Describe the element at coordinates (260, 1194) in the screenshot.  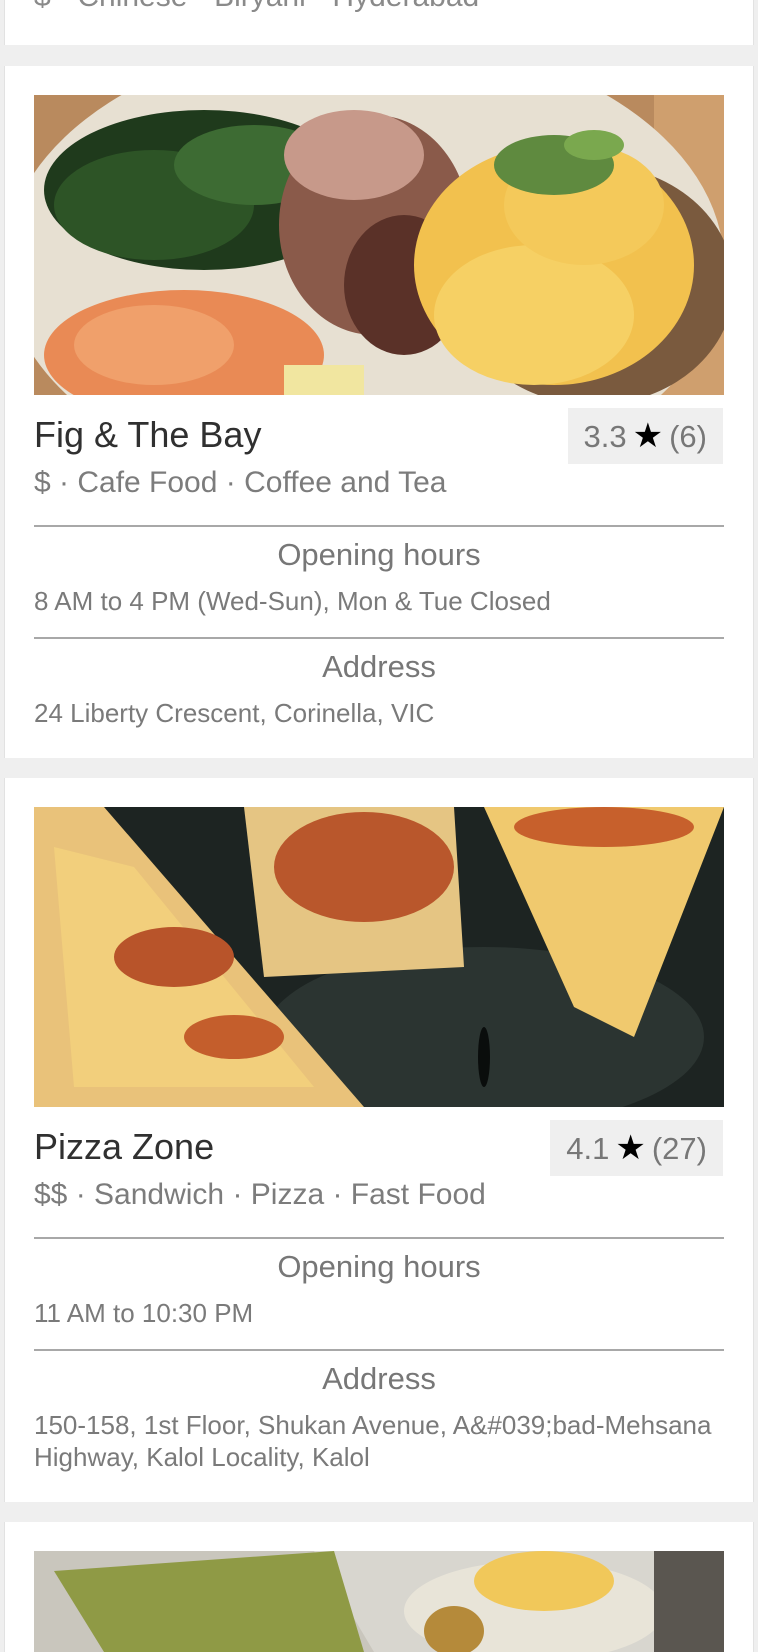
I see `restaurant-tags: $$ · Sandwich · Pizza · Fast Food` at that location.